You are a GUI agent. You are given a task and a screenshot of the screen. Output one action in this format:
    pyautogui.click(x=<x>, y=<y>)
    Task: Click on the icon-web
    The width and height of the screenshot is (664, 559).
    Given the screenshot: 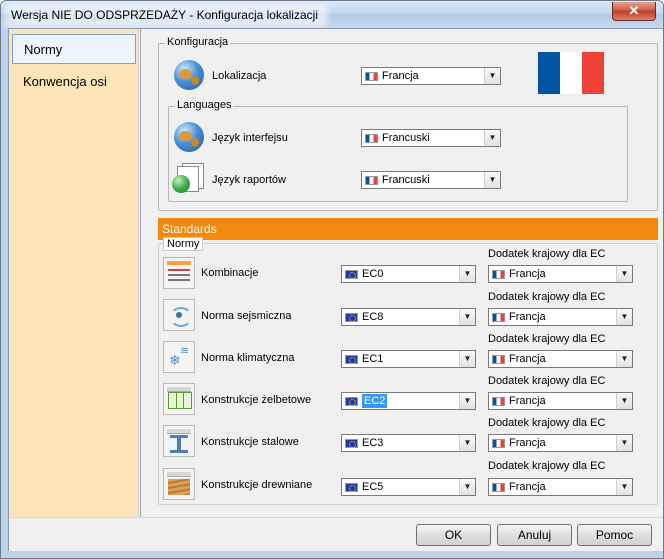 What is the action you would take?
    pyautogui.click(x=179, y=444)
    